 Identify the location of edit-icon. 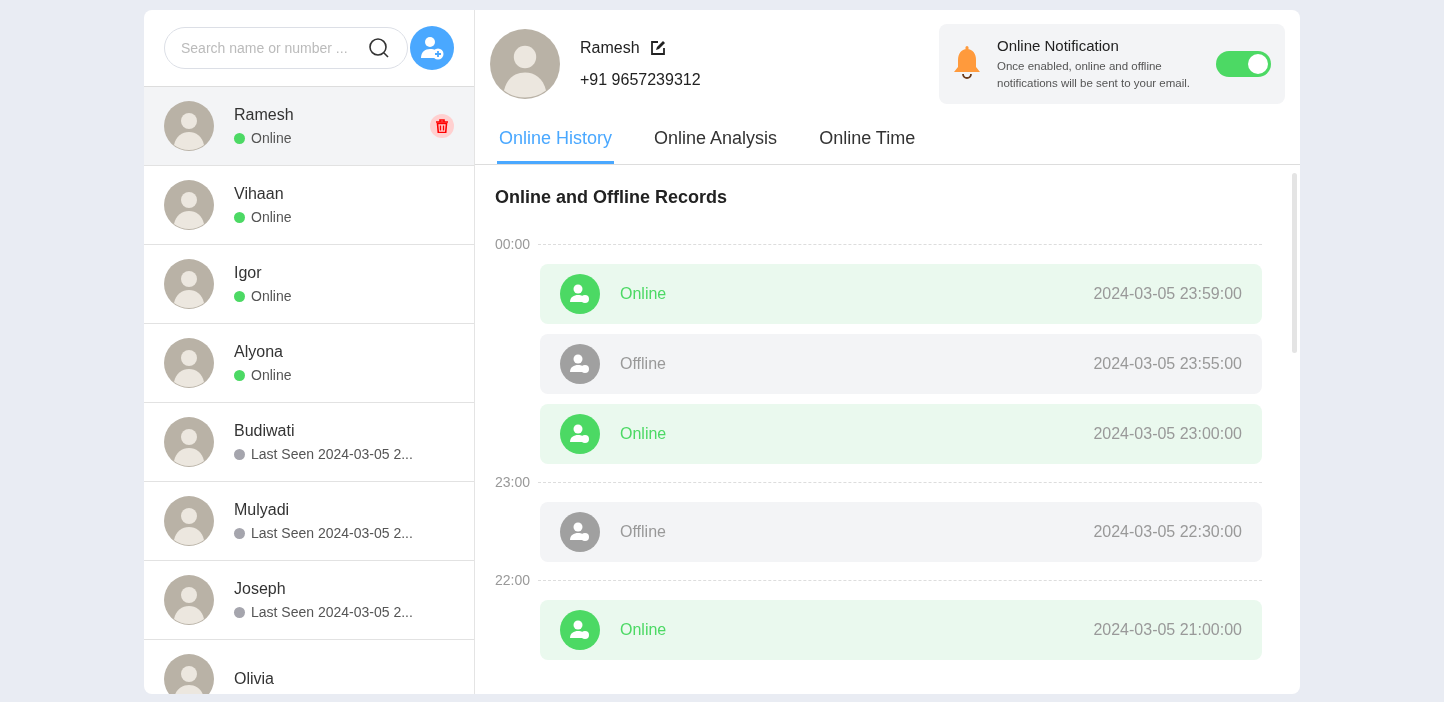
(657, 48).